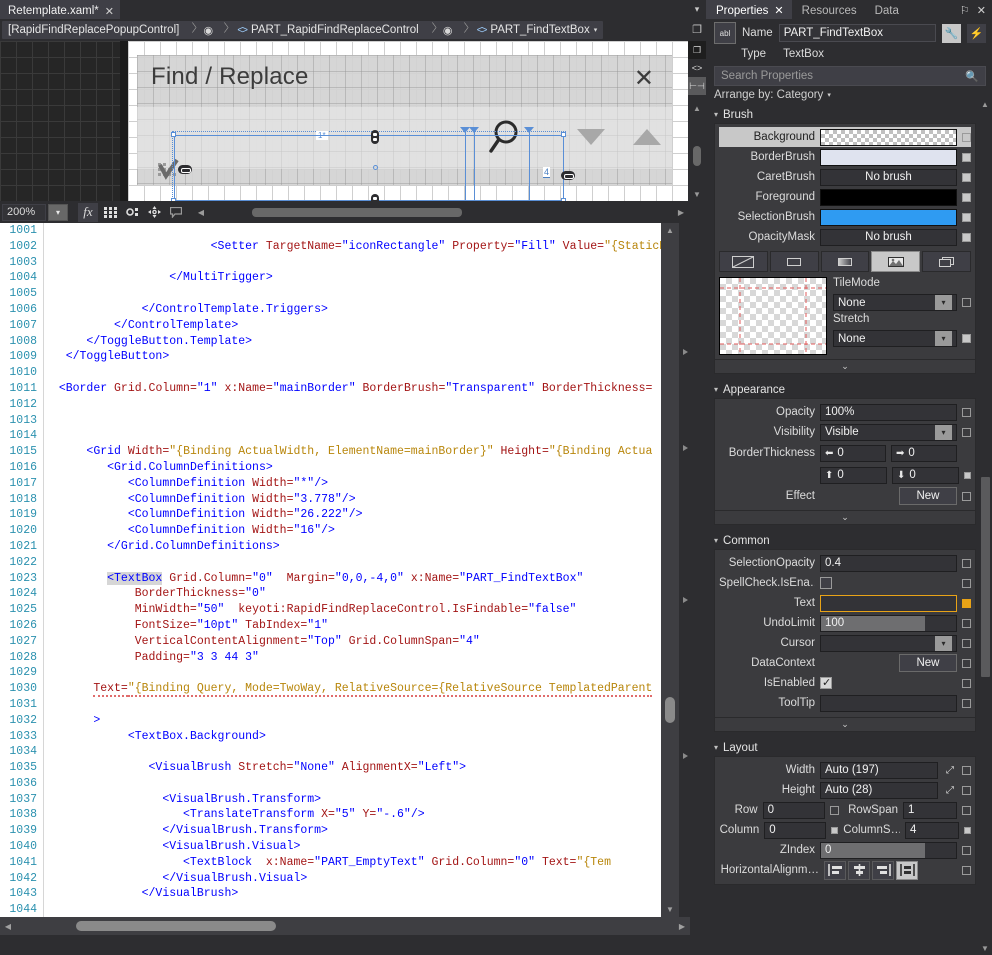 This screenshot has height=955, width=992. What do you see at coordinates (697, 50) in the screenshot?
I see `markup-icon: ❐` at bounding box center [697, 50].